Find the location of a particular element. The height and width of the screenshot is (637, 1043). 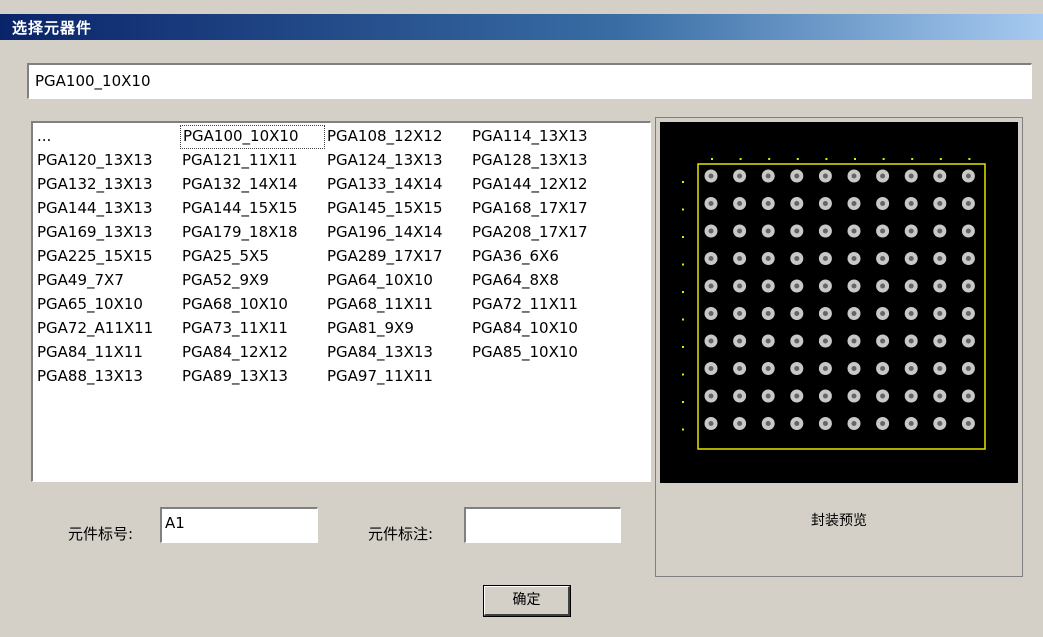

list-item: PGA25_5X5 is located at coordinates (252, 257).